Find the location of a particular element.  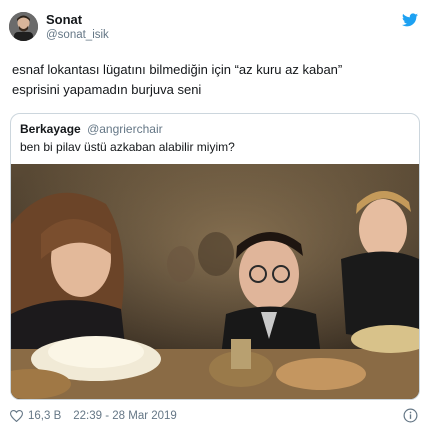

quoted-header: Berkayage @angrierchair is located at coordinates (91, 129).